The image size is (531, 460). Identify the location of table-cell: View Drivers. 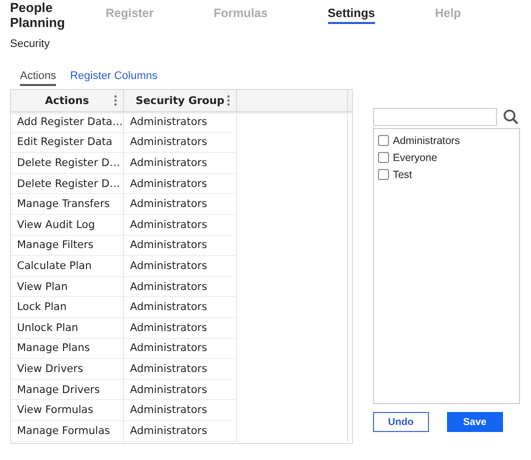
(50, 368).